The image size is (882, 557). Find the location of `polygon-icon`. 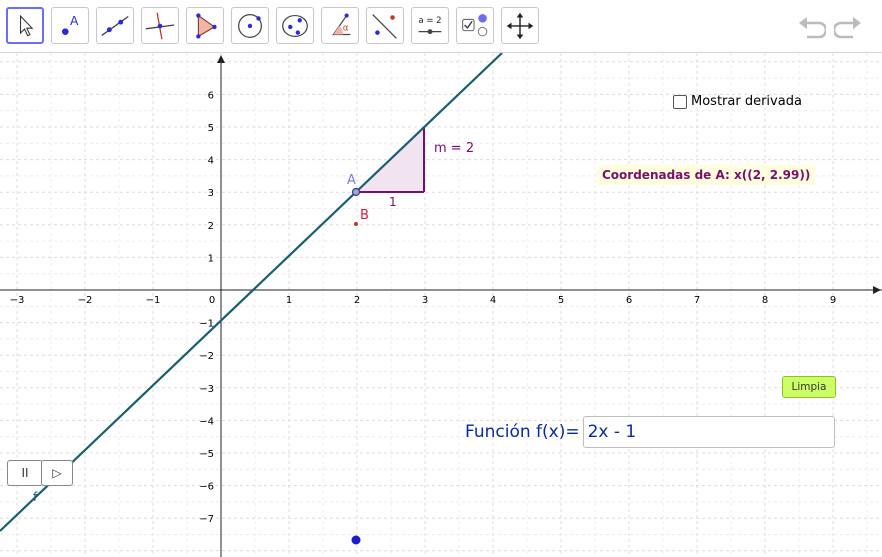

polygon-icon is located at coordinates (206, 26).